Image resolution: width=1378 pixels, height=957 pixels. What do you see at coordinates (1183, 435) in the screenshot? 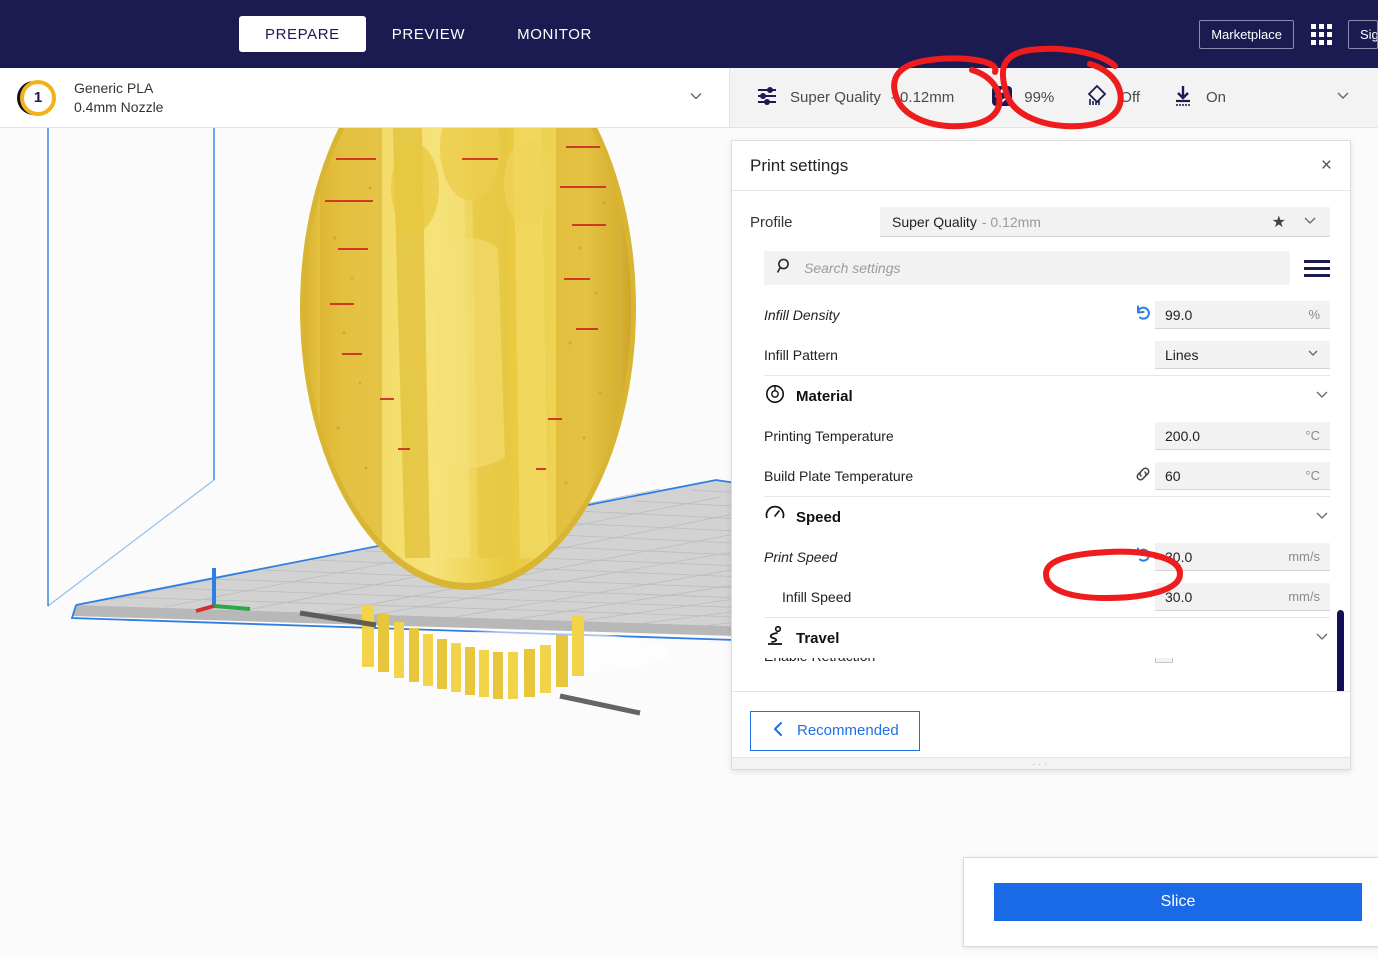
I see `setting-value: 200.0` at bounding box center [1183, 435].